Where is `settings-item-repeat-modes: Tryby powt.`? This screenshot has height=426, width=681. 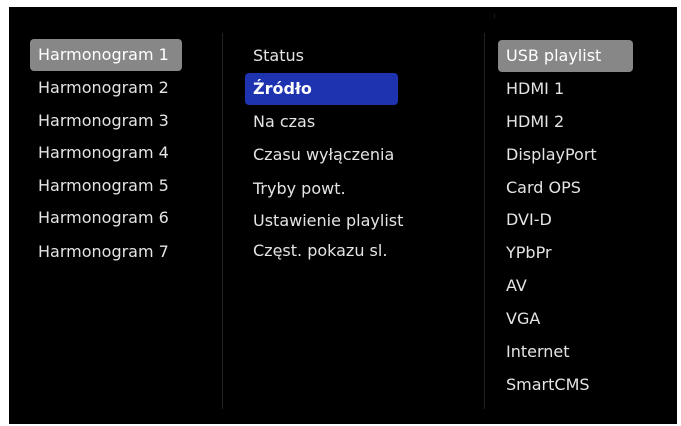
settings-item-repeat-modes: Tryby powt. is located at coordinates (321, 189).